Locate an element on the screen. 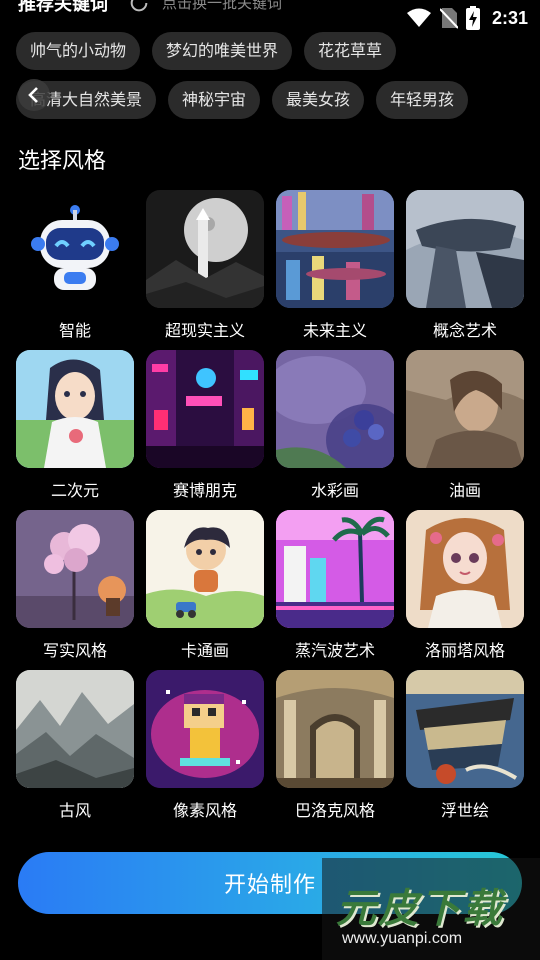 The image size is (540, 960). section-title-style: 选择风格 is located at coordinates (62, 161).